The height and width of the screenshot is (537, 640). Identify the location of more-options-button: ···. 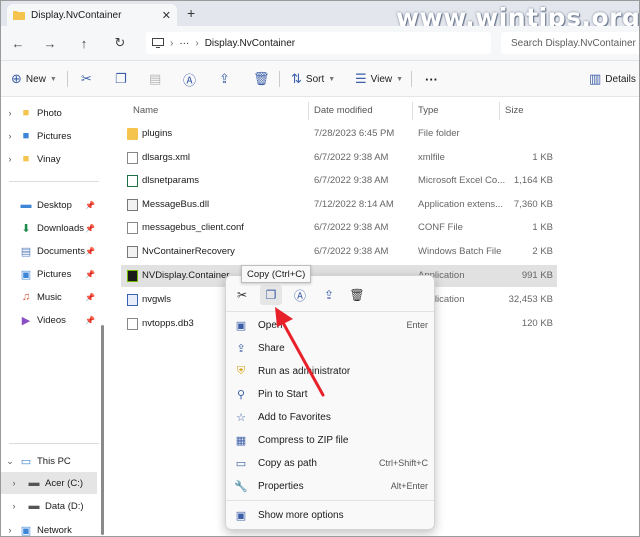
(431, 79).